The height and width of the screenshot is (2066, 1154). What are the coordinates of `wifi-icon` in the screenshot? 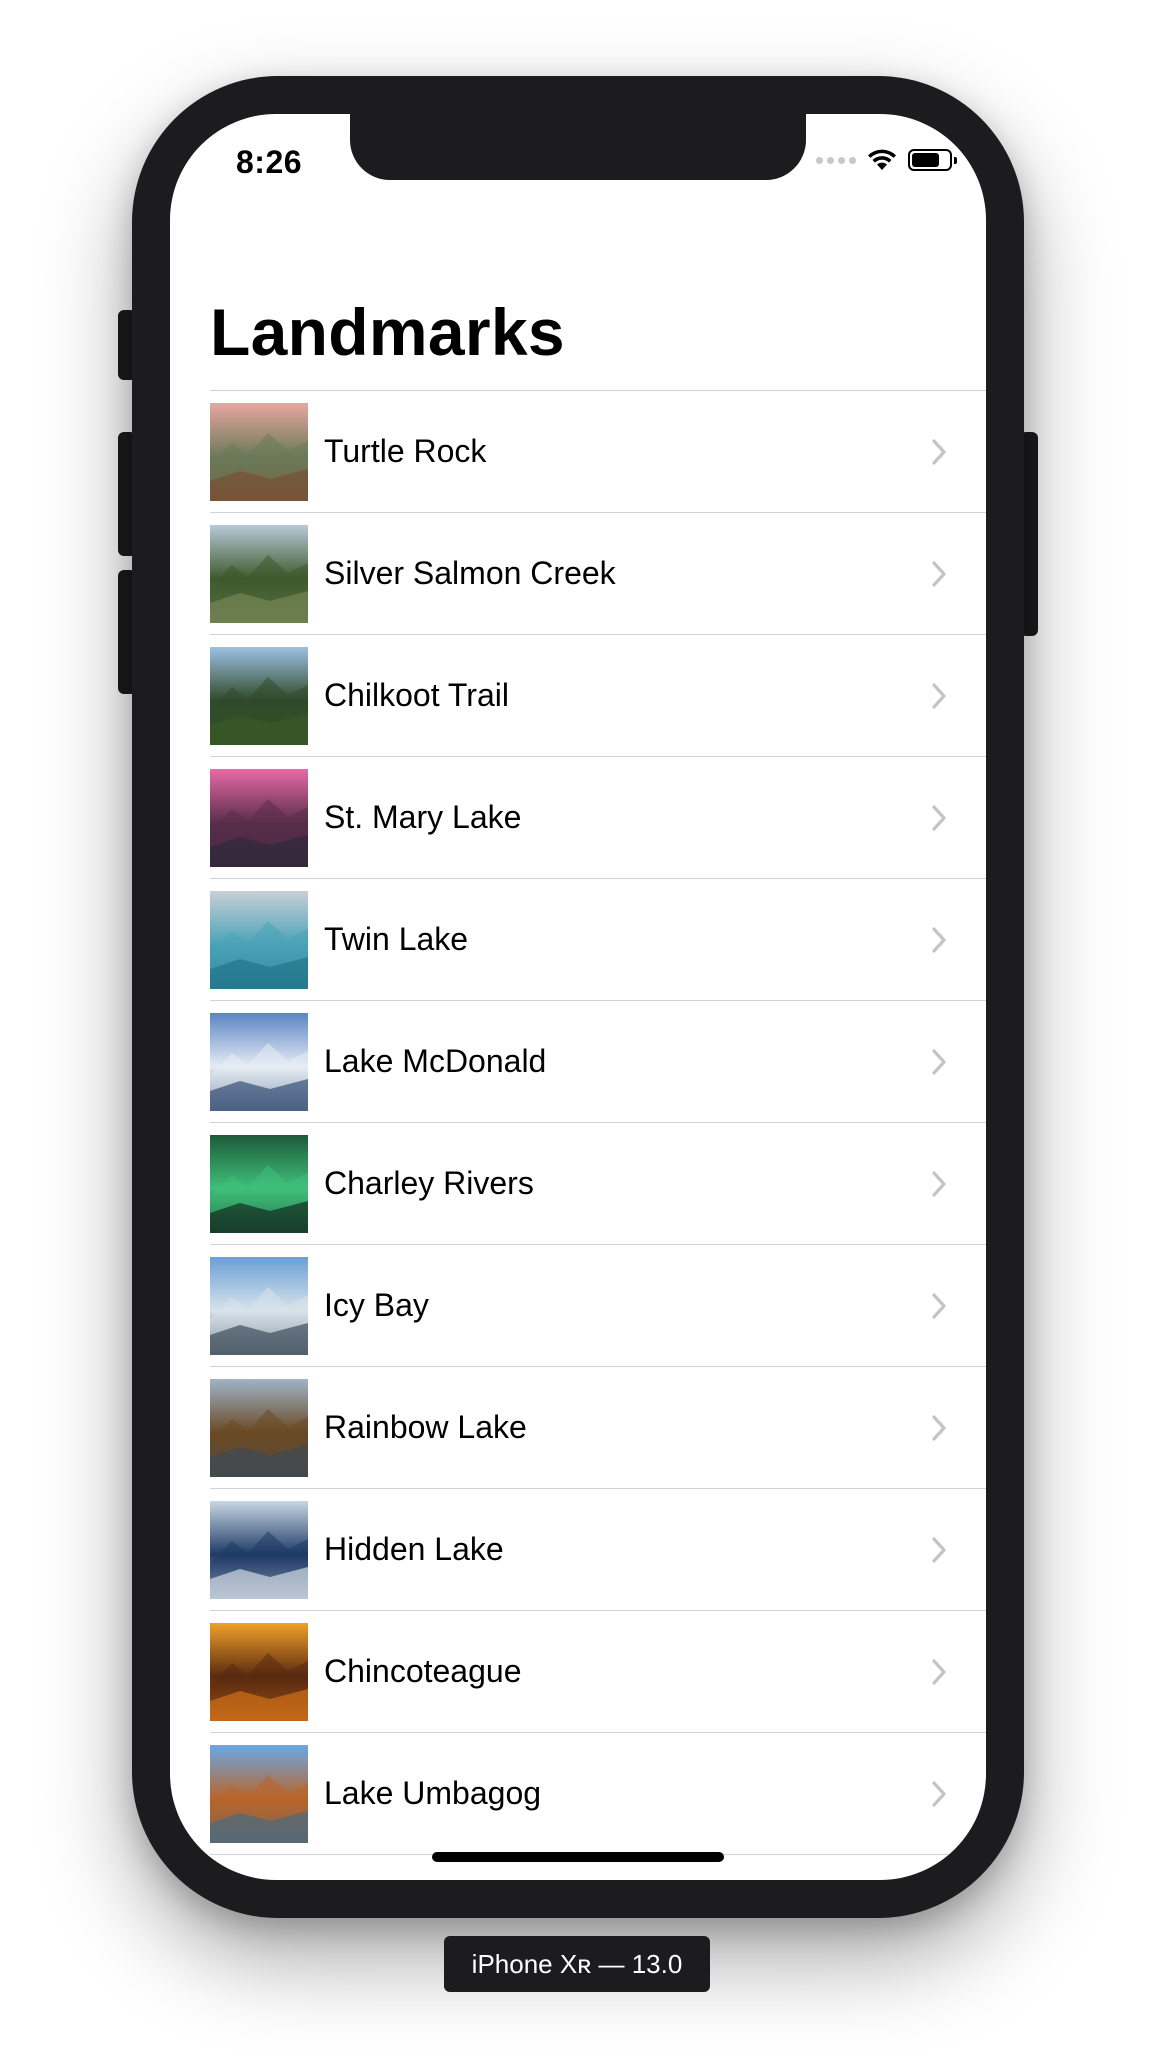 It's located at (882, 159).